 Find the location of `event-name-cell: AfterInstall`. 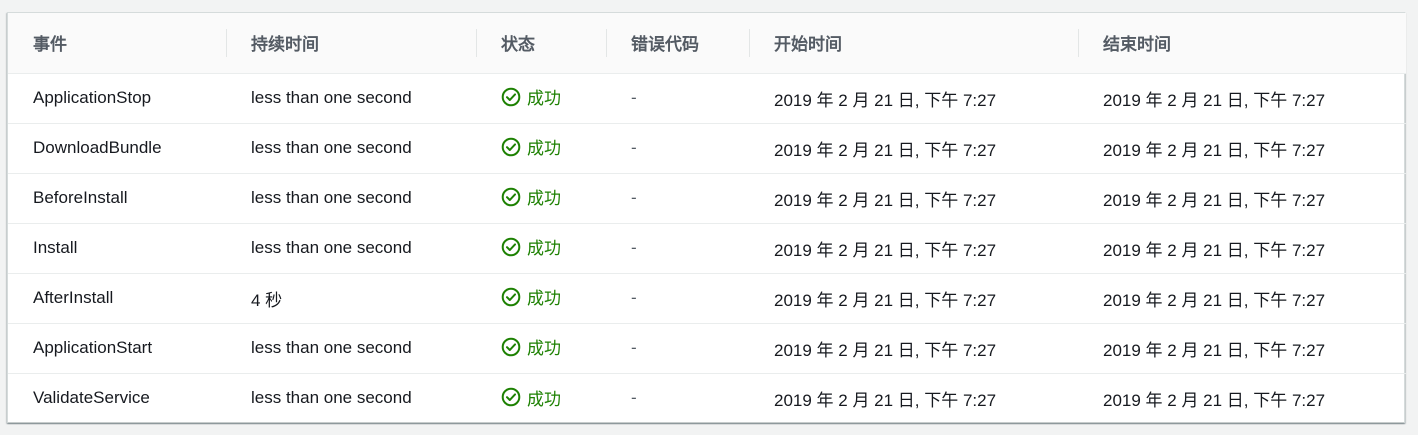

event-name-cell: AfterInstall is located at coordinates (117, 298).